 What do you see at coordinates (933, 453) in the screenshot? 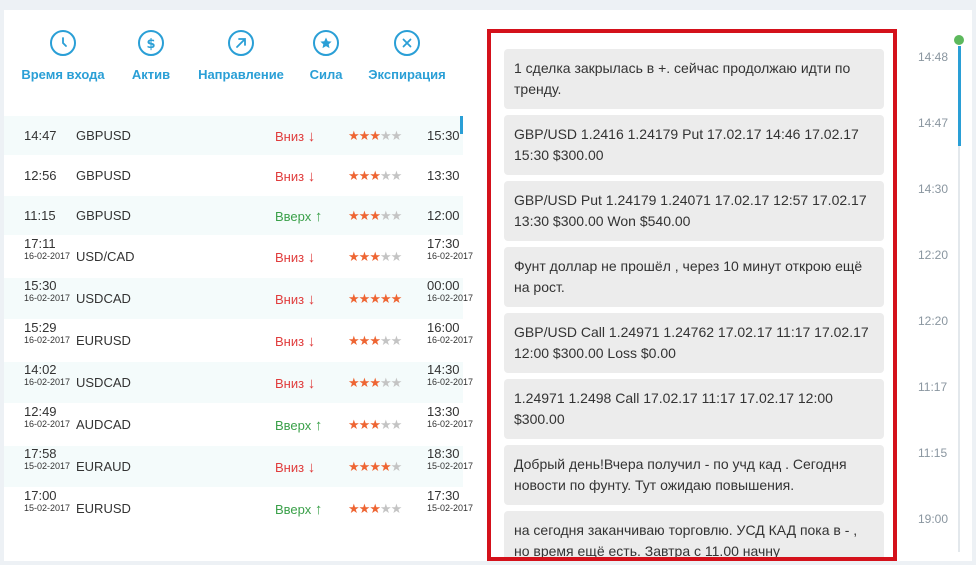
I see `timeline-timestamp: 11:15` at bounding box center [933, 453].